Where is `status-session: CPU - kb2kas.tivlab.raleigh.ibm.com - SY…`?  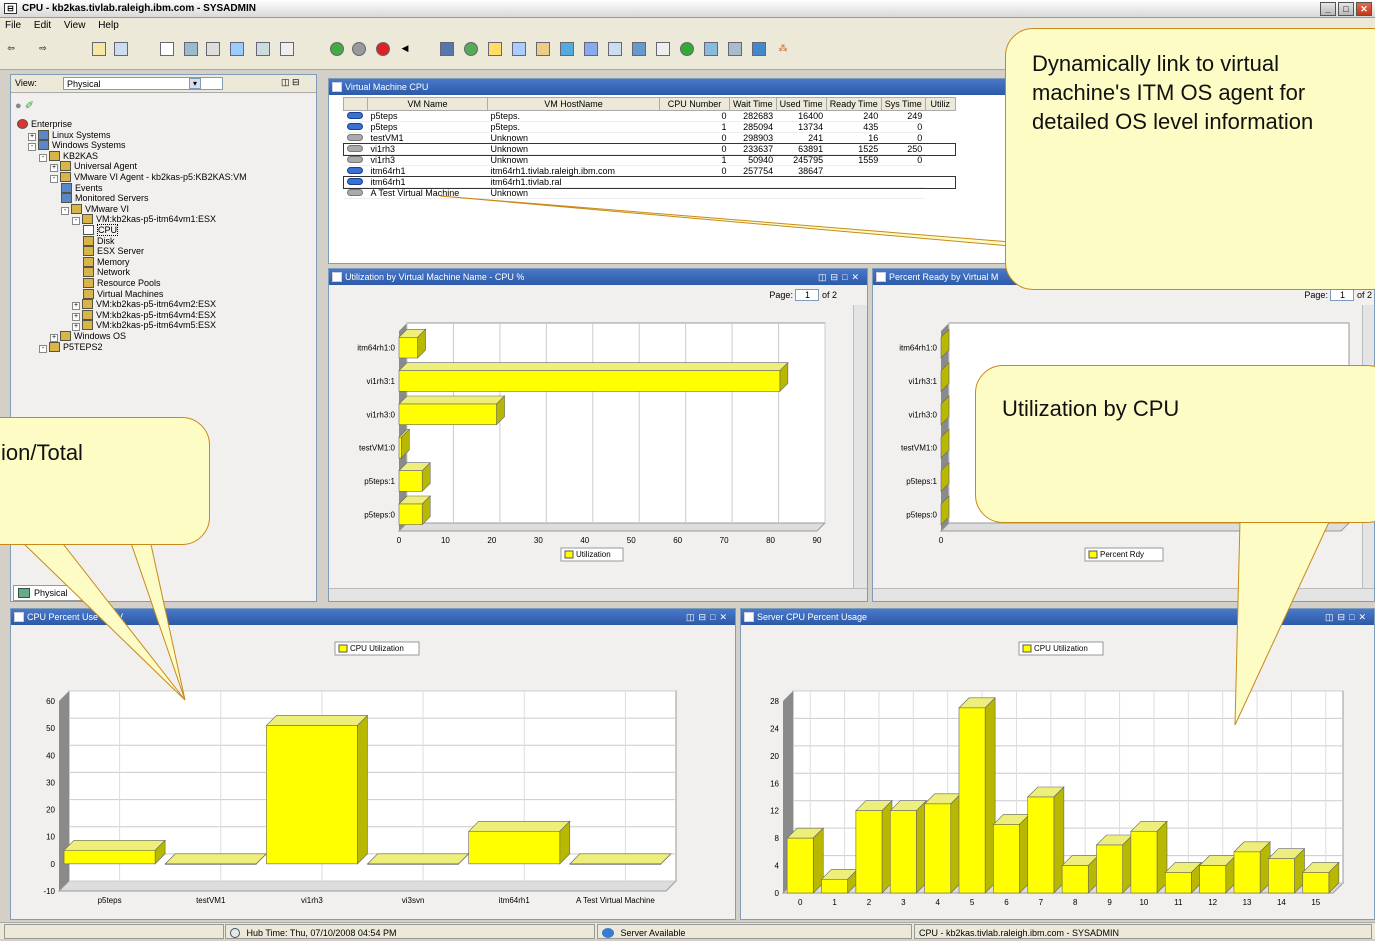
status-session: CPU - kb2kas.tivlab.raleigh.ibm.com - SY… is located at coordinates (1143, 931).